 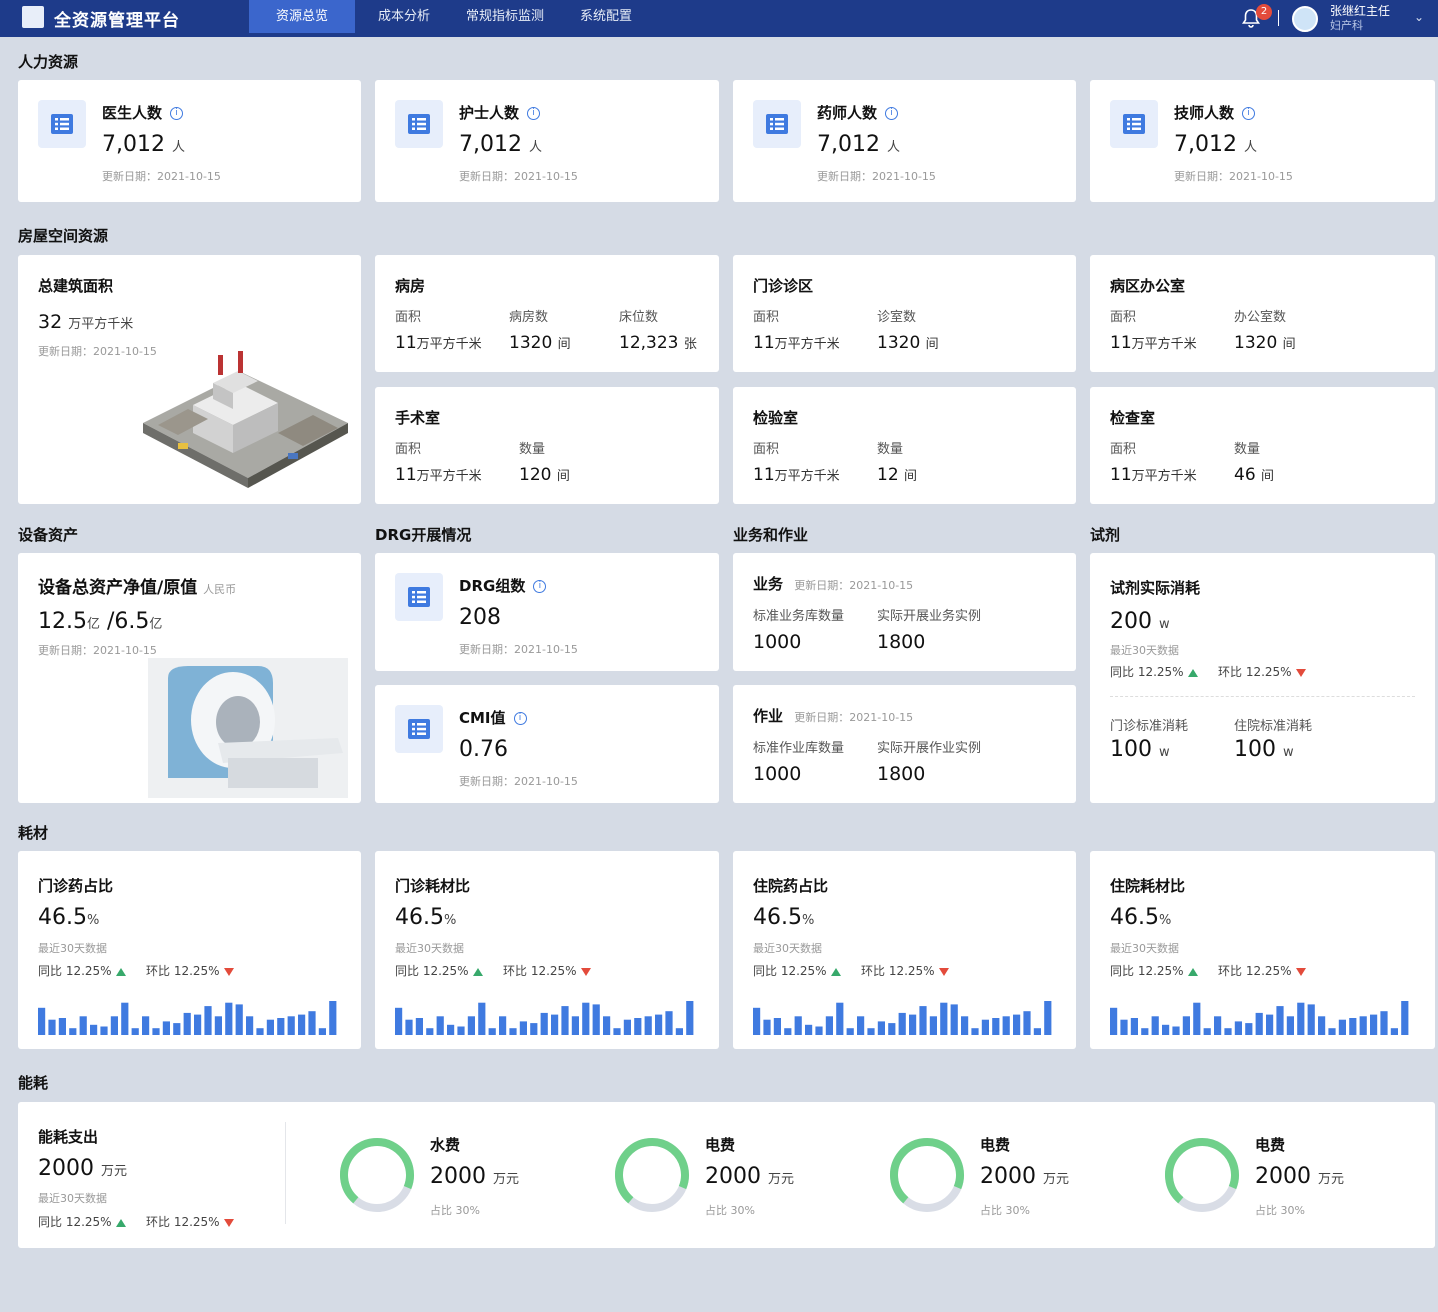 What do you see at coordinates (72, 1198) in the screenshot?
I see `energy-note: 最近30天数据` at bounding box center [72, 1198].